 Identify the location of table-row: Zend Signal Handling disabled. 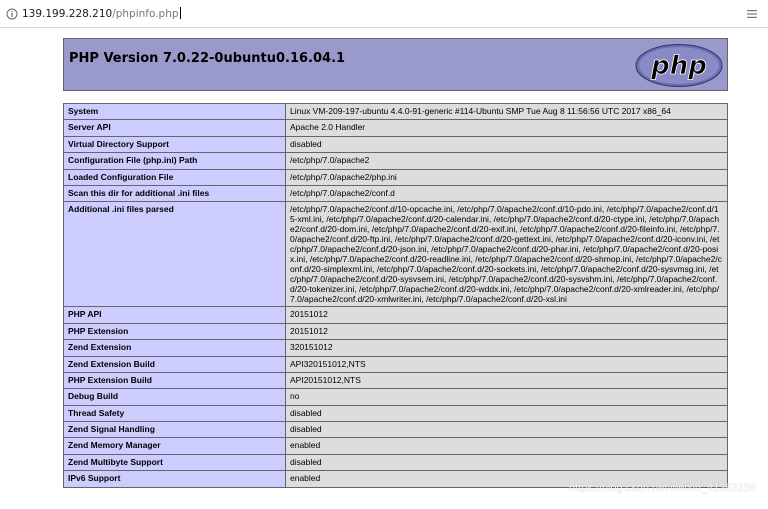
(395, 430).